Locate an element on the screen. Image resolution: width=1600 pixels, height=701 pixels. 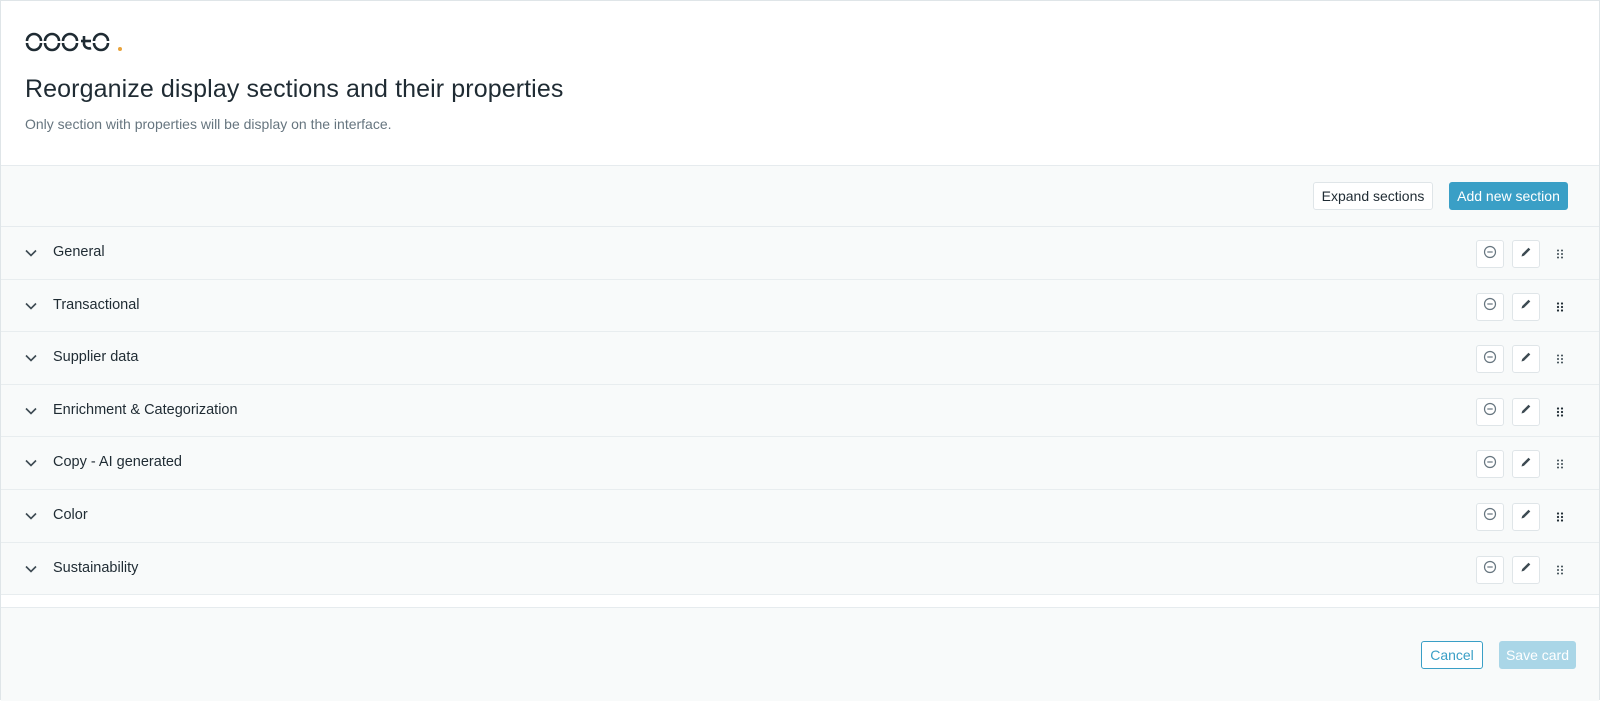
modal-footer: Cancel Save card is located at coordinates (800, 654).